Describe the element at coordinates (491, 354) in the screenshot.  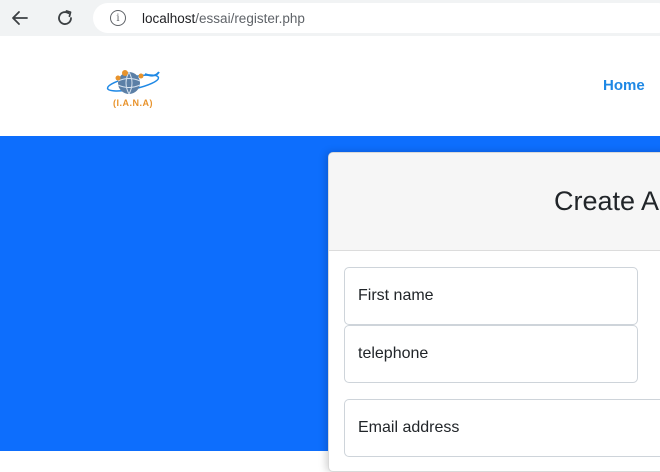
I see `telephone-field: telephone` at that location.